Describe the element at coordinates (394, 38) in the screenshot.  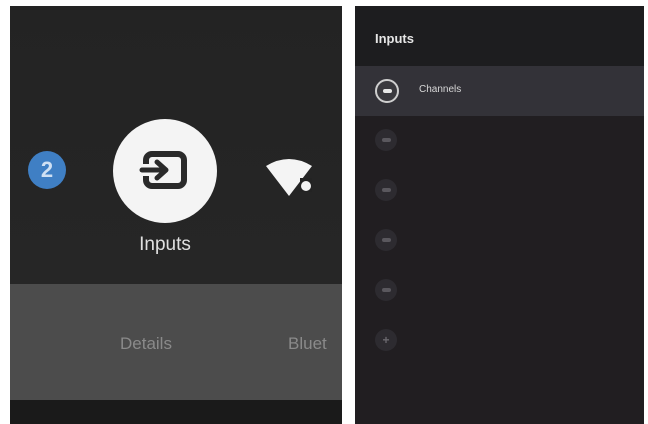
I see `inputs-menu-title: Inputs` at that location.